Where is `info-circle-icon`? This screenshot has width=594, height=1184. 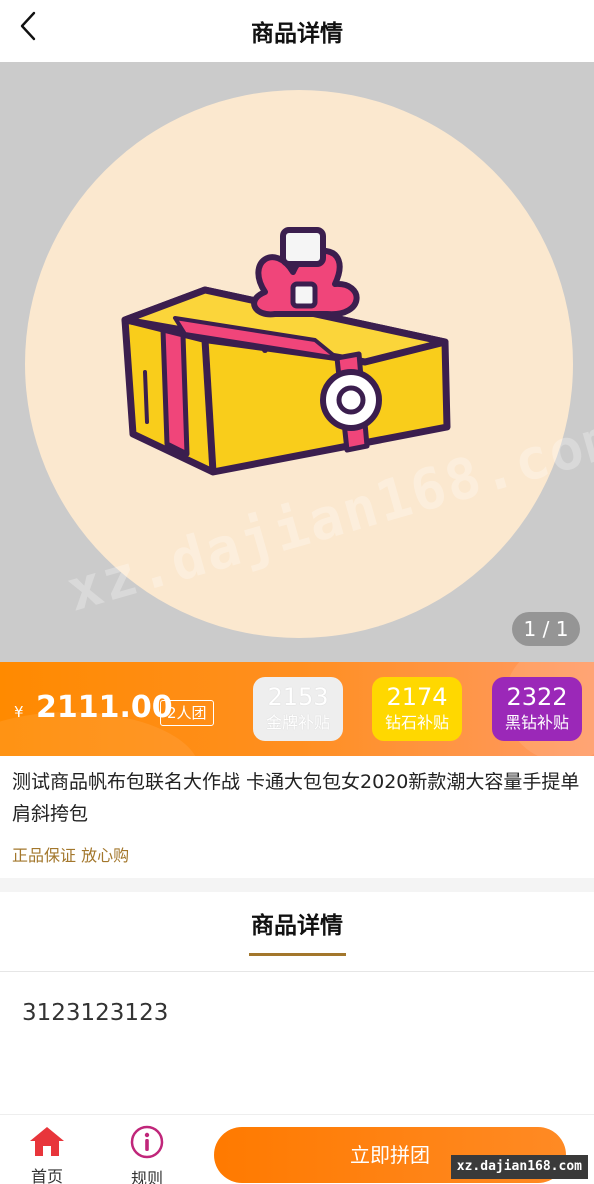
info-circle-icon is located at coordinates (147, 1142).